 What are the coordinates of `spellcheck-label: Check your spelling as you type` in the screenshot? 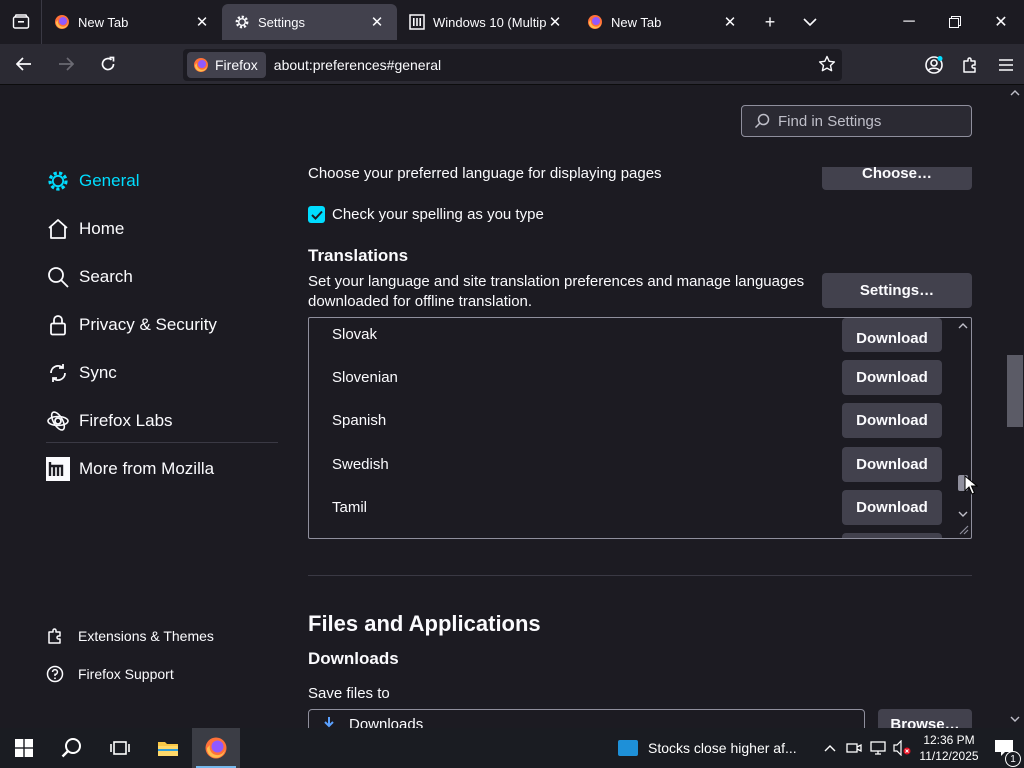 It's located at (438, 214).